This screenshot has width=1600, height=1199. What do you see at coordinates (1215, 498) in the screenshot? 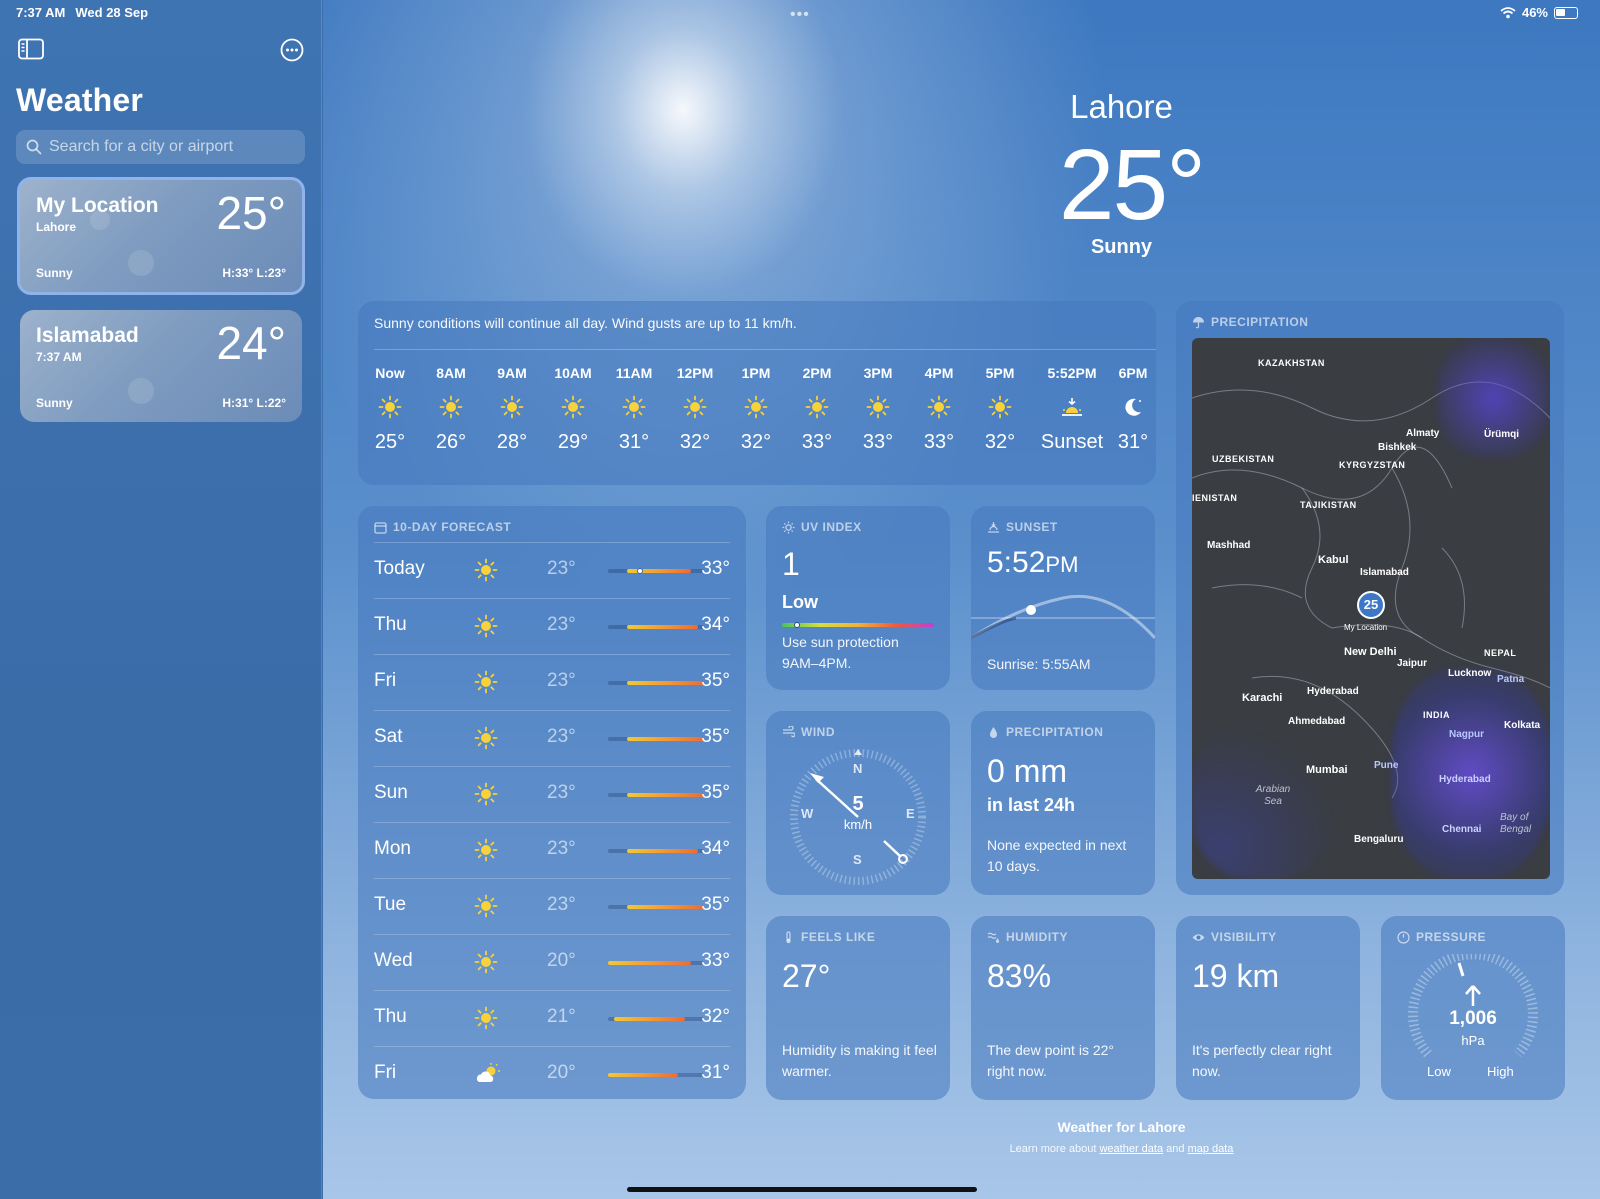
I see `map-label: IENISTAN` at bounding box center [1215, 498].